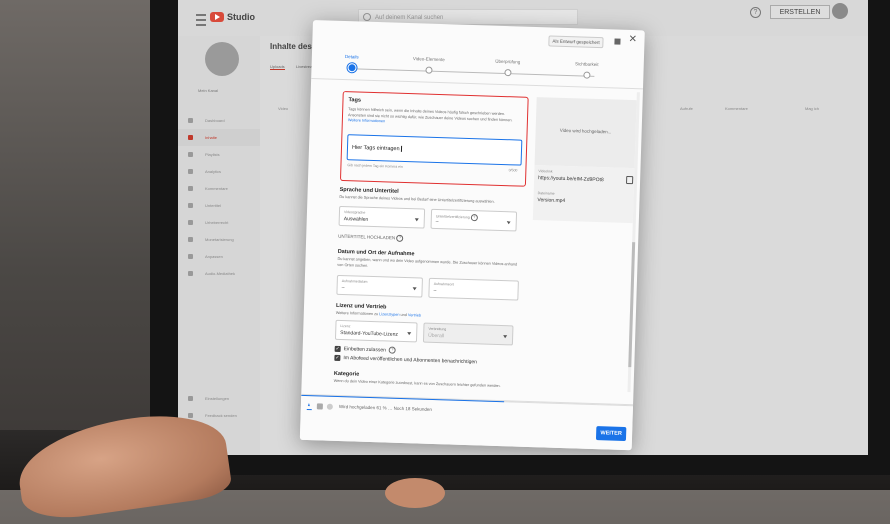 The image size is (890, 524). Describe the element at coordinates (840, 11) in the screenshot. I see `account-avatar` at that location.